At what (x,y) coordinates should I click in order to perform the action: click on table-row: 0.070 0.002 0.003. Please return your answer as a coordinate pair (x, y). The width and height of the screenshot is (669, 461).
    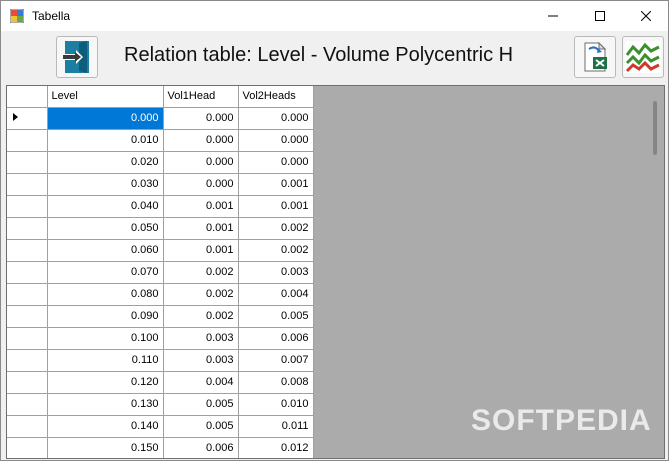
    Looking at the image, I should click on (160, 272).